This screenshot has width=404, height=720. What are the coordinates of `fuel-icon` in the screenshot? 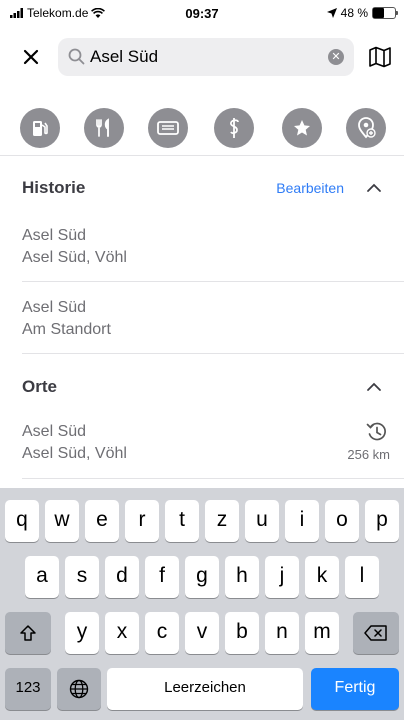 It's located at (40, 128).